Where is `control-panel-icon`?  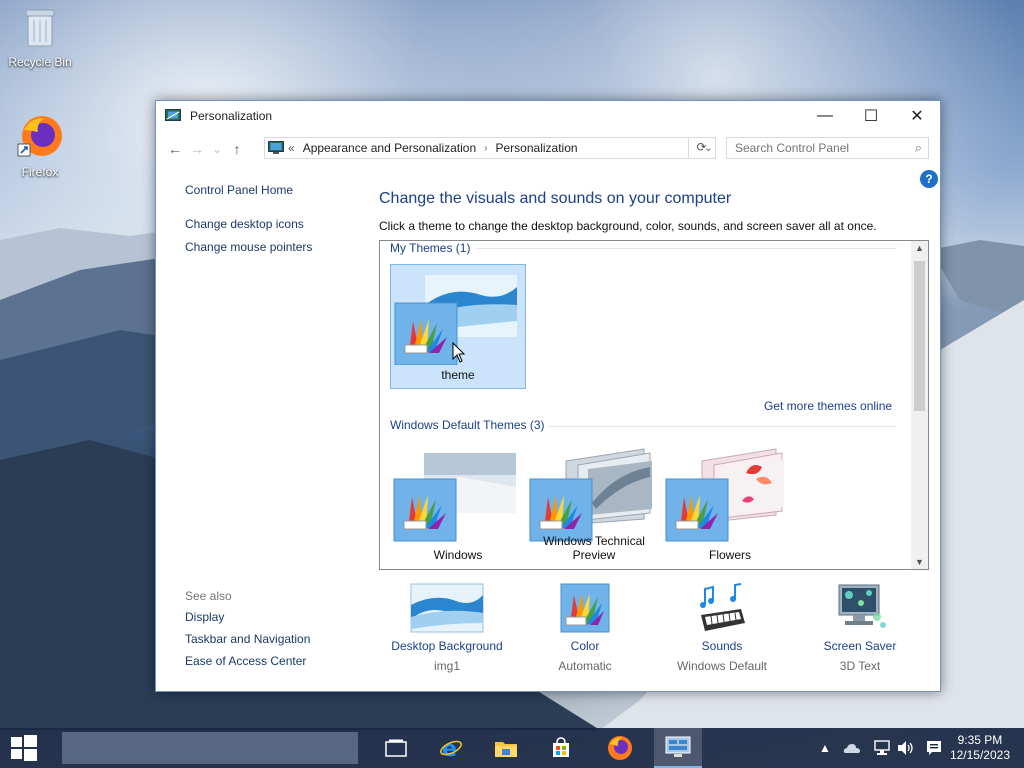 control-panel-icon is located at coordinates (678, 746).